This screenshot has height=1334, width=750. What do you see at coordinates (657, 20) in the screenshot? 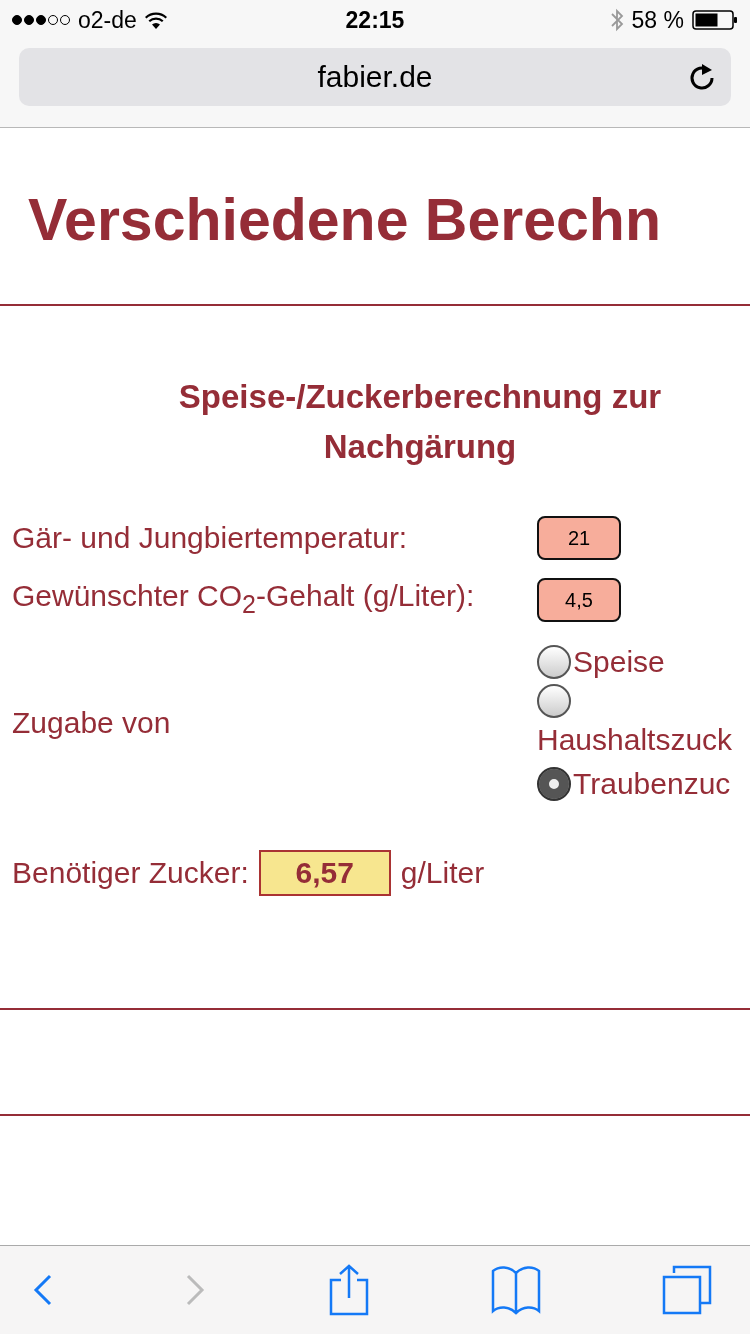
I see `battery-percent: 58 %` at bounding box center [657, 20].